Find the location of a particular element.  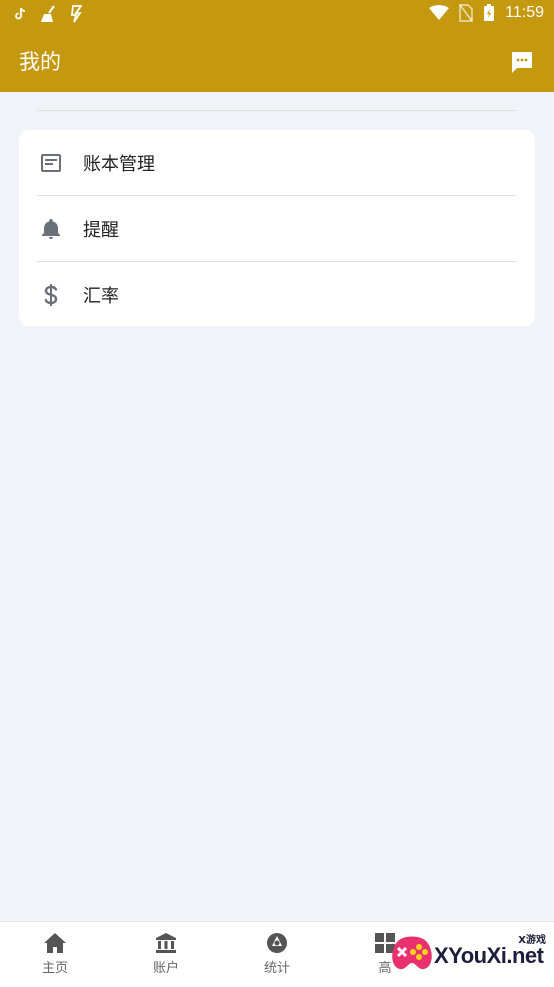

menu-item-label: 汇率 is located at coordinates (101, 296).